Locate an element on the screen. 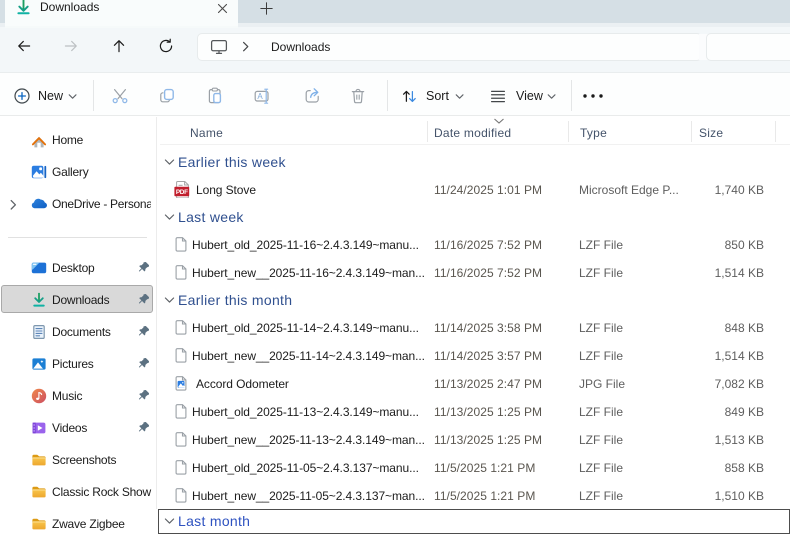 The height and width of the screenshot is (540, 790). svg-text: PDF is located at coordinates (182, 192).